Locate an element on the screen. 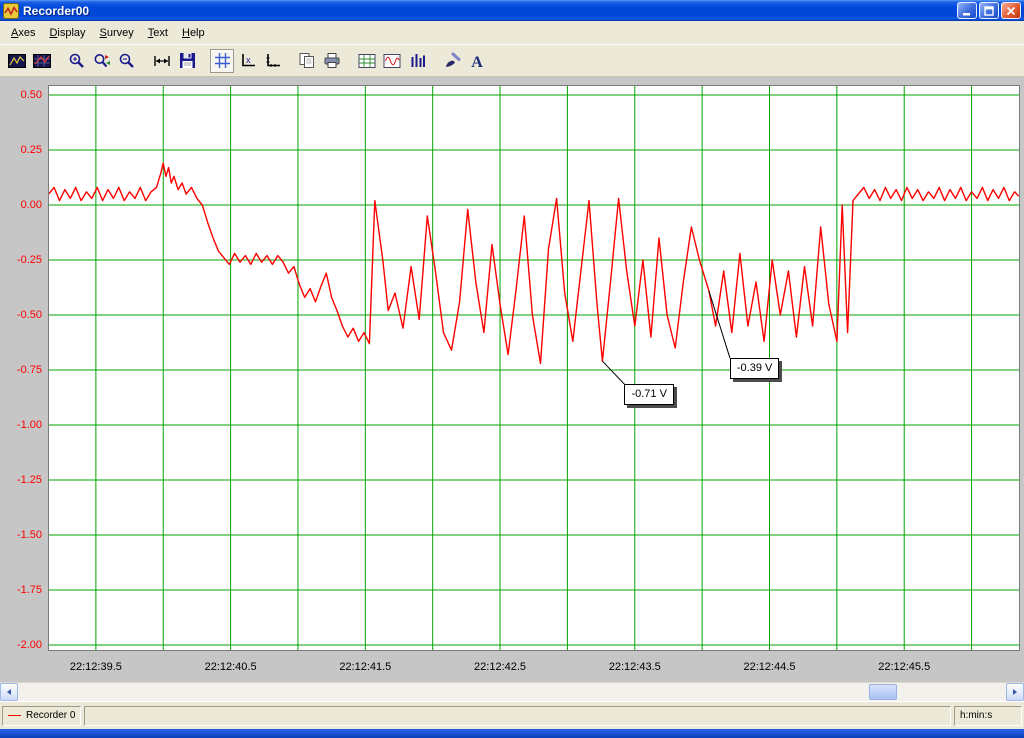 The image size is (1024, 738). y-tick-label: 0.50 is located at coordinates (31, 95).